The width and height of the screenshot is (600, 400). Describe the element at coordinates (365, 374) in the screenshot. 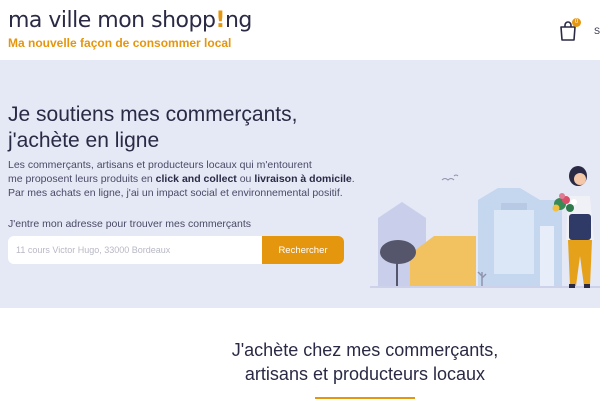

I see `section-heading-line-2: artisans et producteurs locaux` at that location.